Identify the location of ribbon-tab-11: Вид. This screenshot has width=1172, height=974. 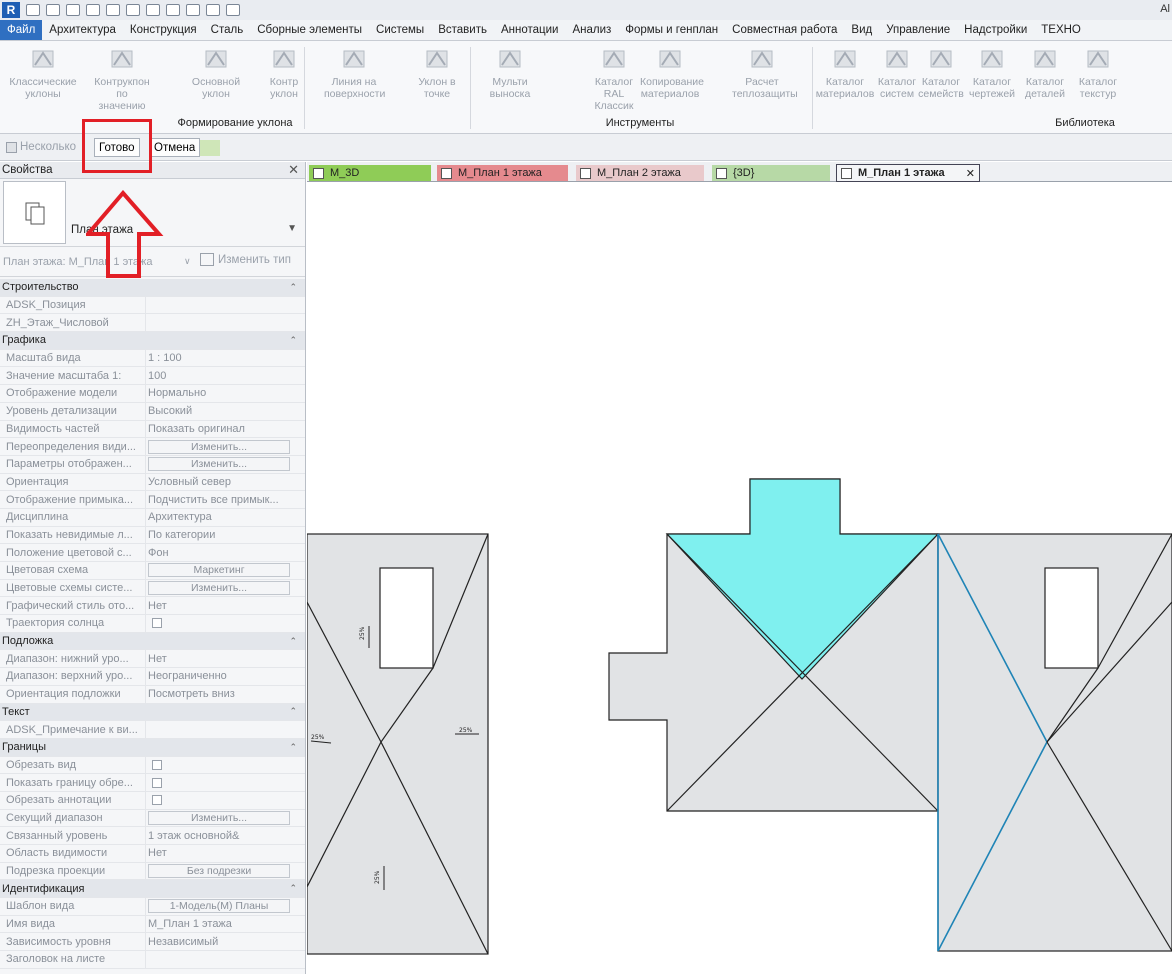
(861, 30).